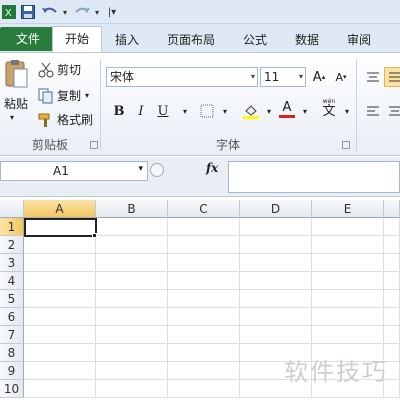  Describe the element at coordinates (12, 371) in the screenshot. I see `row-header: 9` at that location.